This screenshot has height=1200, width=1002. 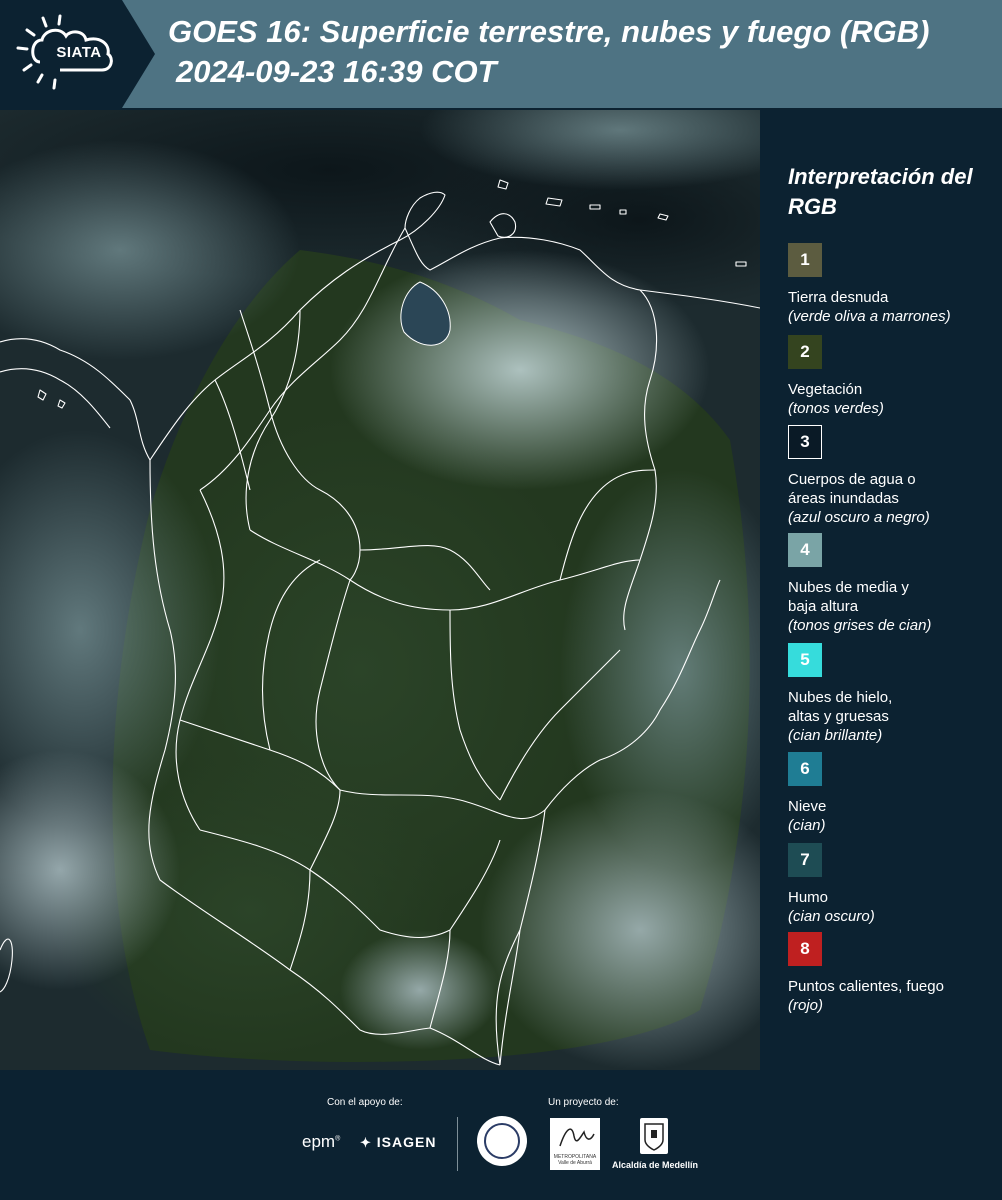 I want to click on legend-desc-4: (tonos grises de cian), so click(x=860, y=625).